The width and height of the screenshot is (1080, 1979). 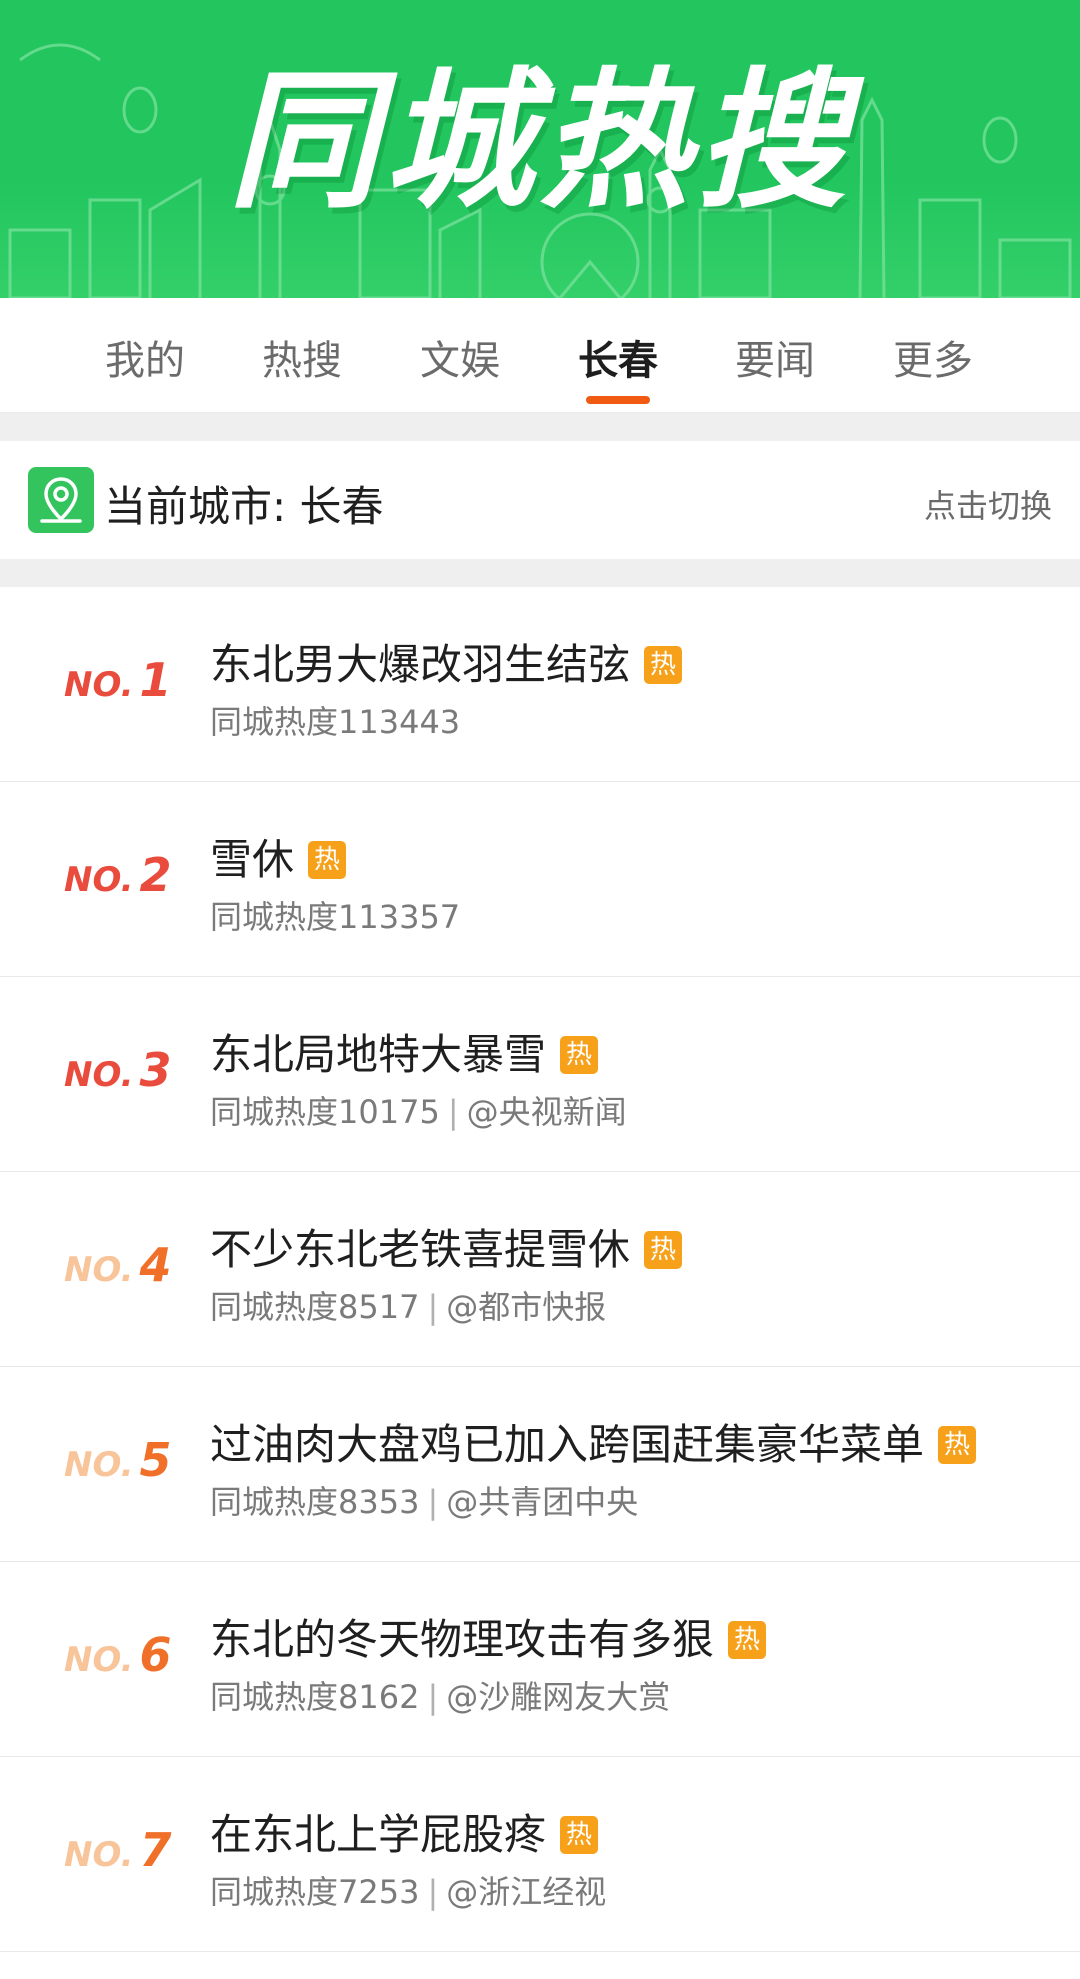 What do you see at coordinates (775, 357) in the screenshot?
I see `tab-news: 要闻` at bounding box center [775, 357].